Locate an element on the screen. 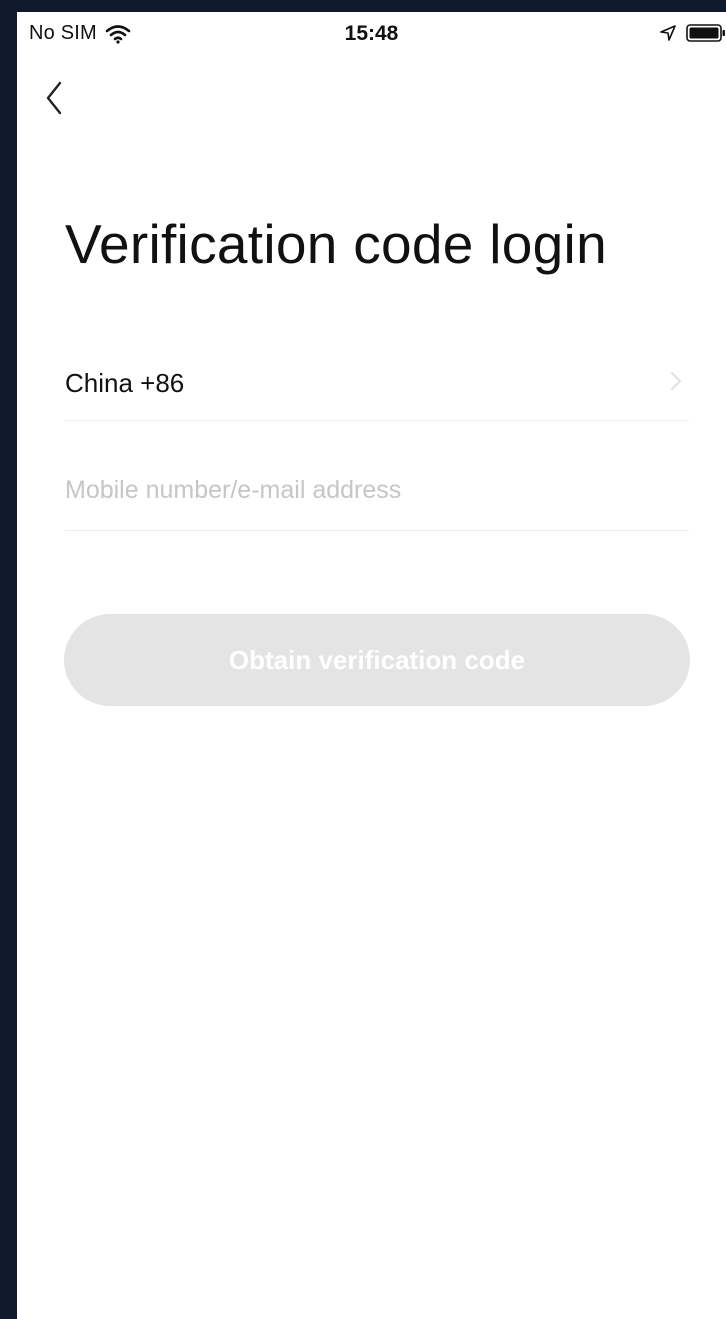  status-right-group is located at coordinates (693, 33).